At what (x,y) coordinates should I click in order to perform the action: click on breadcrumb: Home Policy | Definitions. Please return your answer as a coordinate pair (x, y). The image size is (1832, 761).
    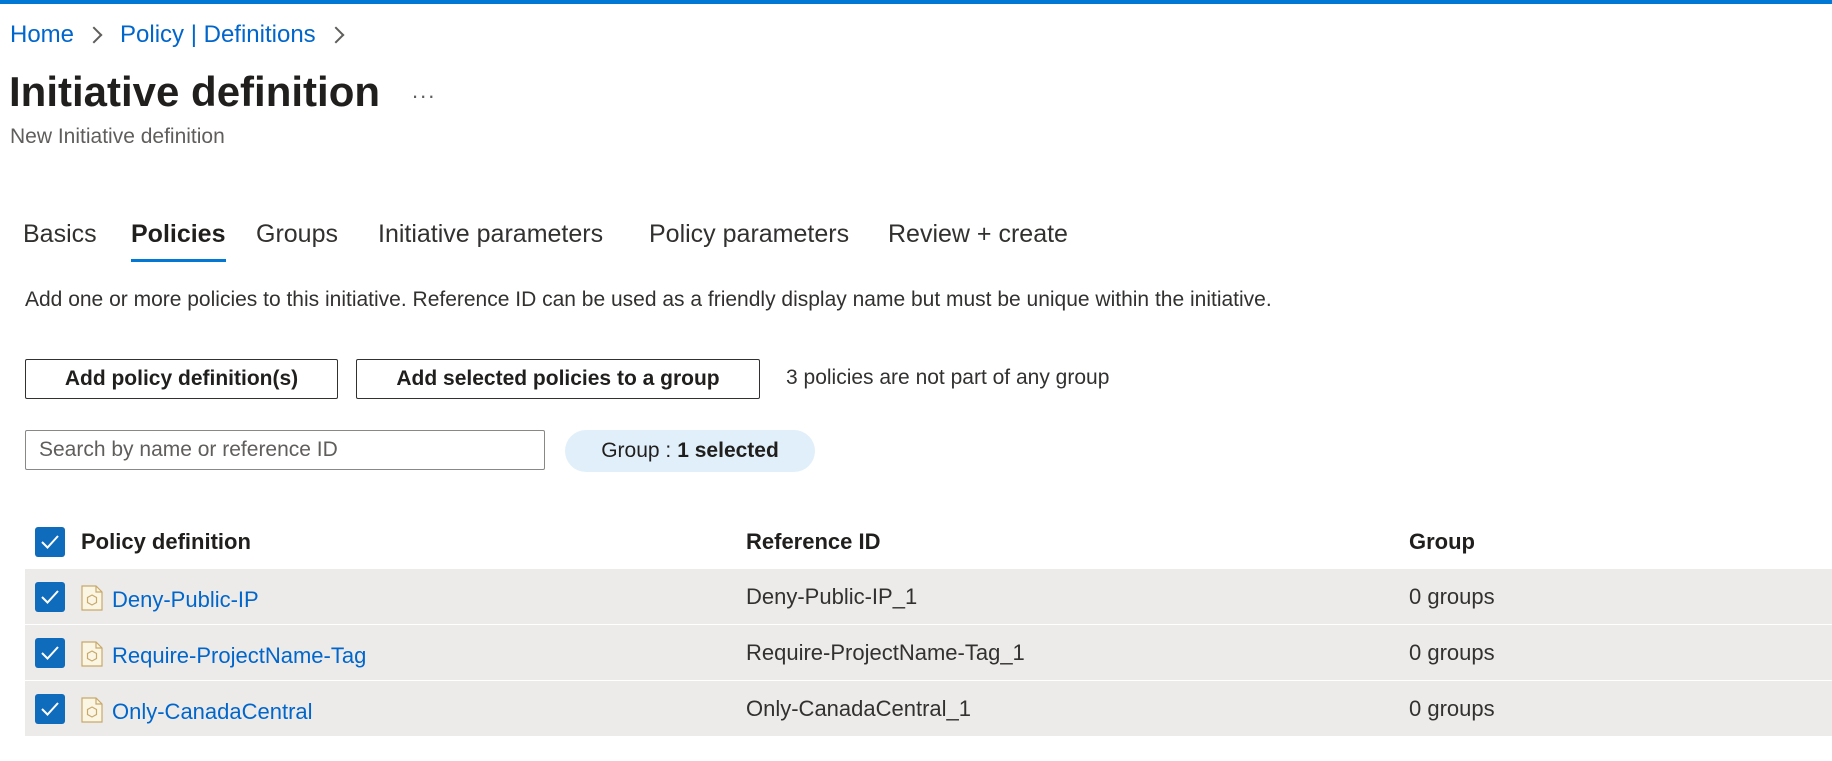
    Looking at the image, I should click on (186, 35).